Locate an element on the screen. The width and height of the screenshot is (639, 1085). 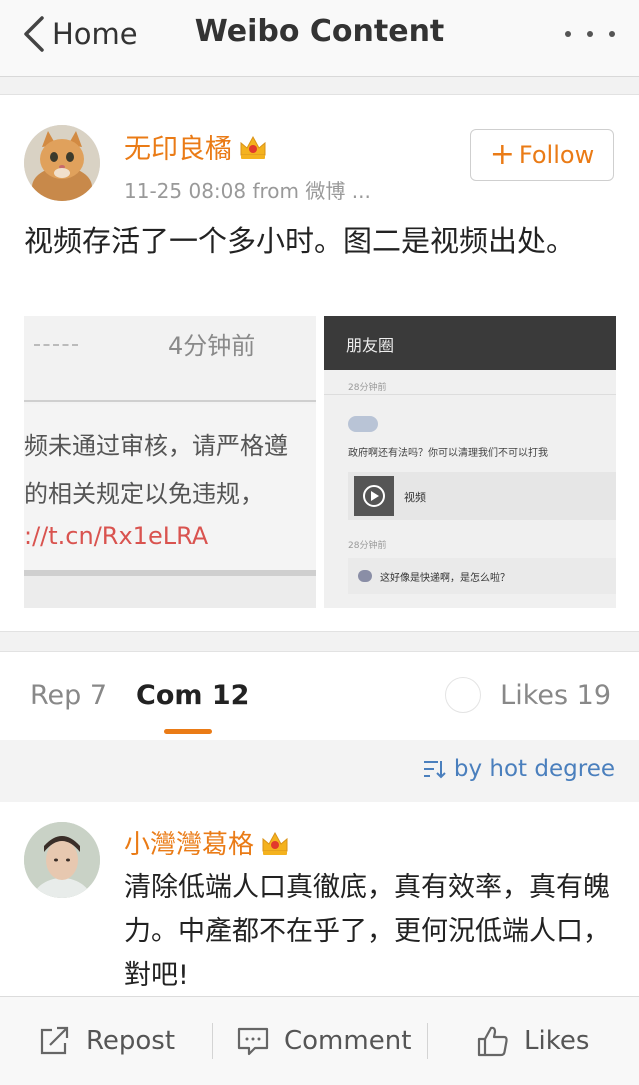
sort-by-hot-button: by hot degree is located at coordinates (518, 769).